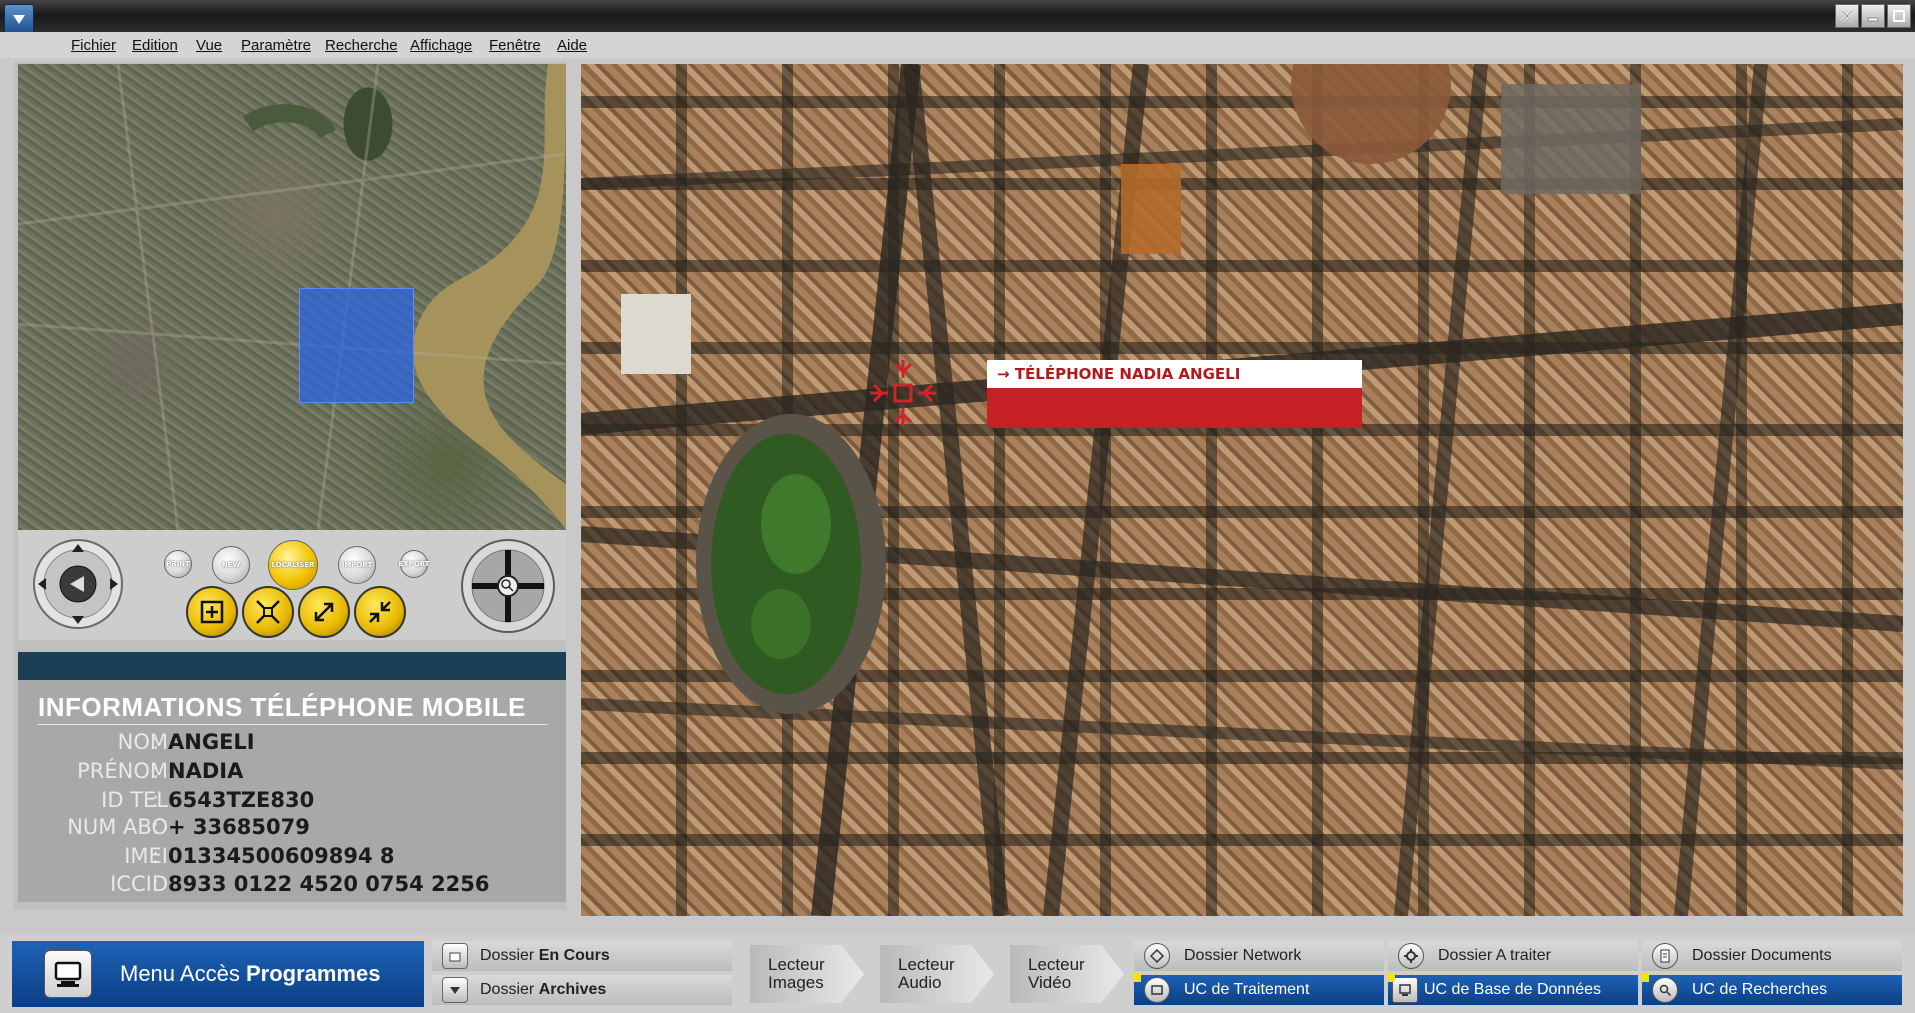 This screenshot has height=1013, width=1915. What do you see at coordinates (276, 45) in the screenshot?
I see `menu-parametre: Paramètre` at bounding box center [276, 45].